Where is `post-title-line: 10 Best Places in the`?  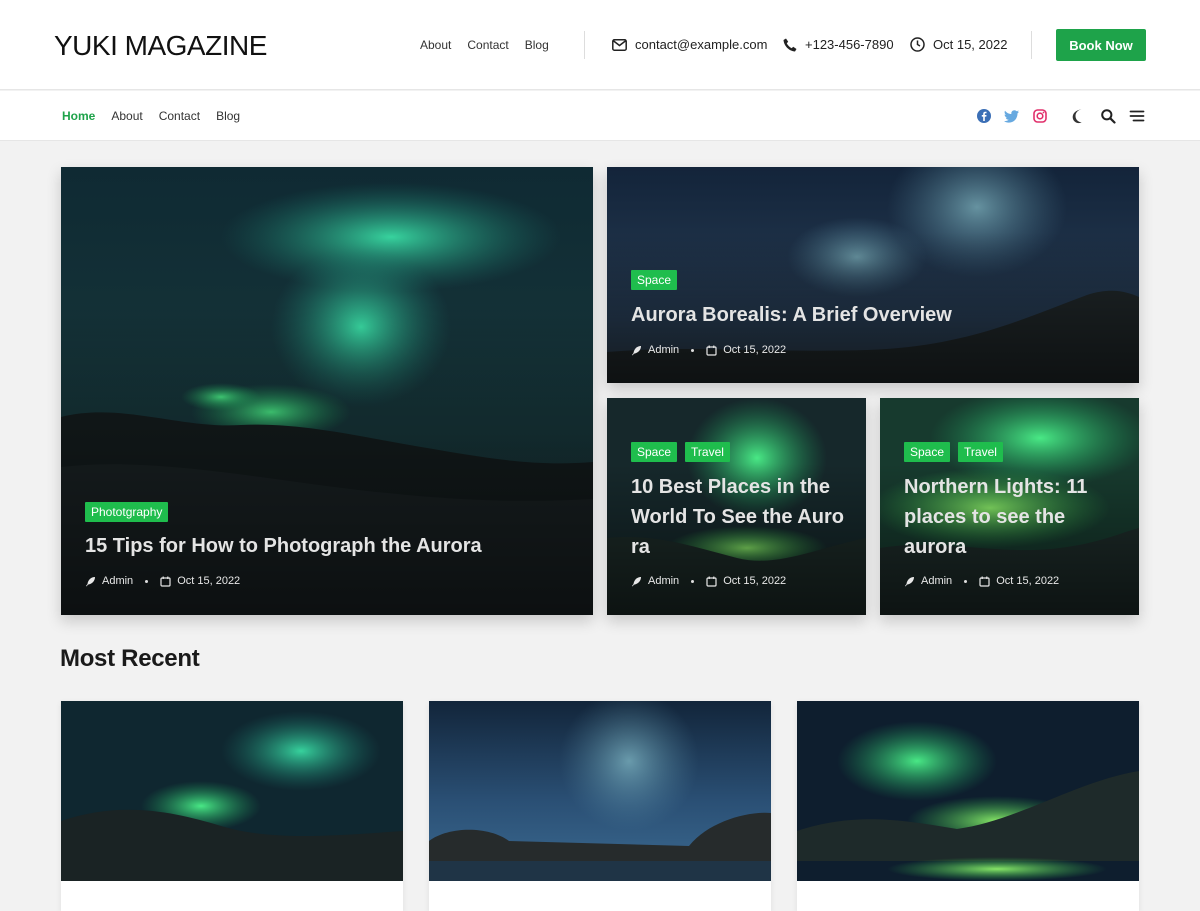 post-title-line: 10 Best Places in the is located at coordinates (730, 487).